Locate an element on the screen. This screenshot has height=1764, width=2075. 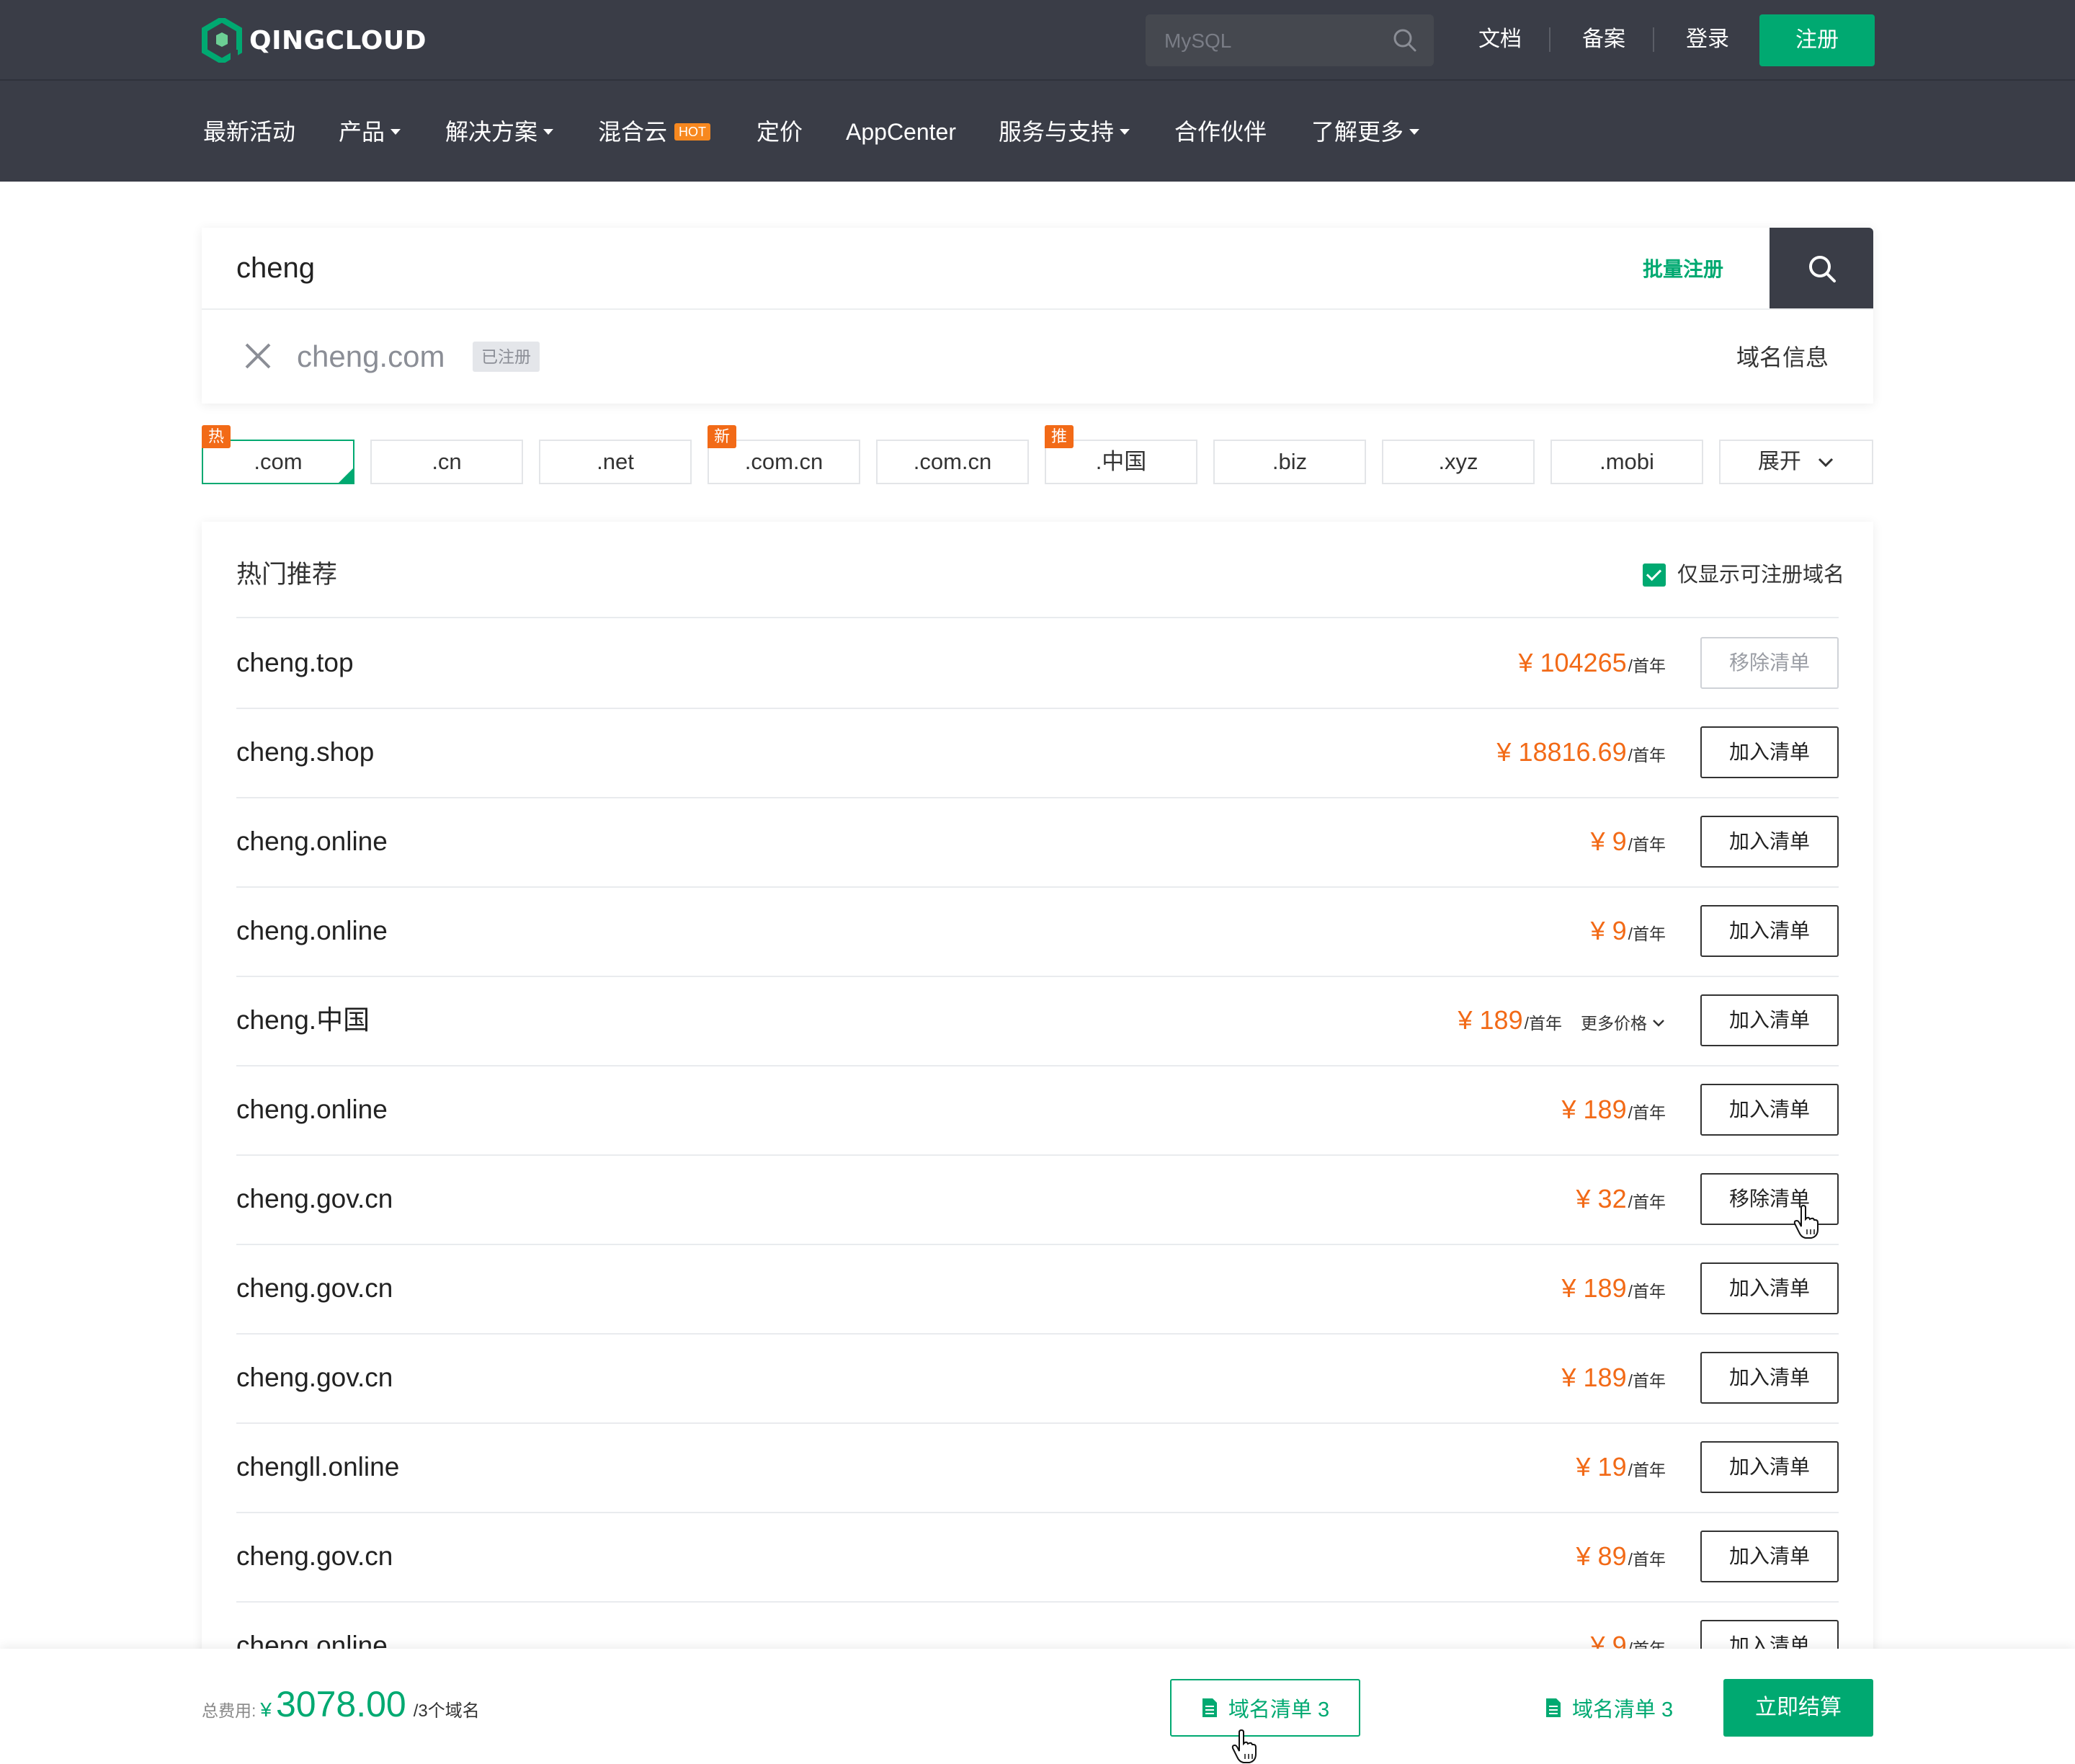
domain-name: cheng.gov.cn is located at coordinates (314, 1377).